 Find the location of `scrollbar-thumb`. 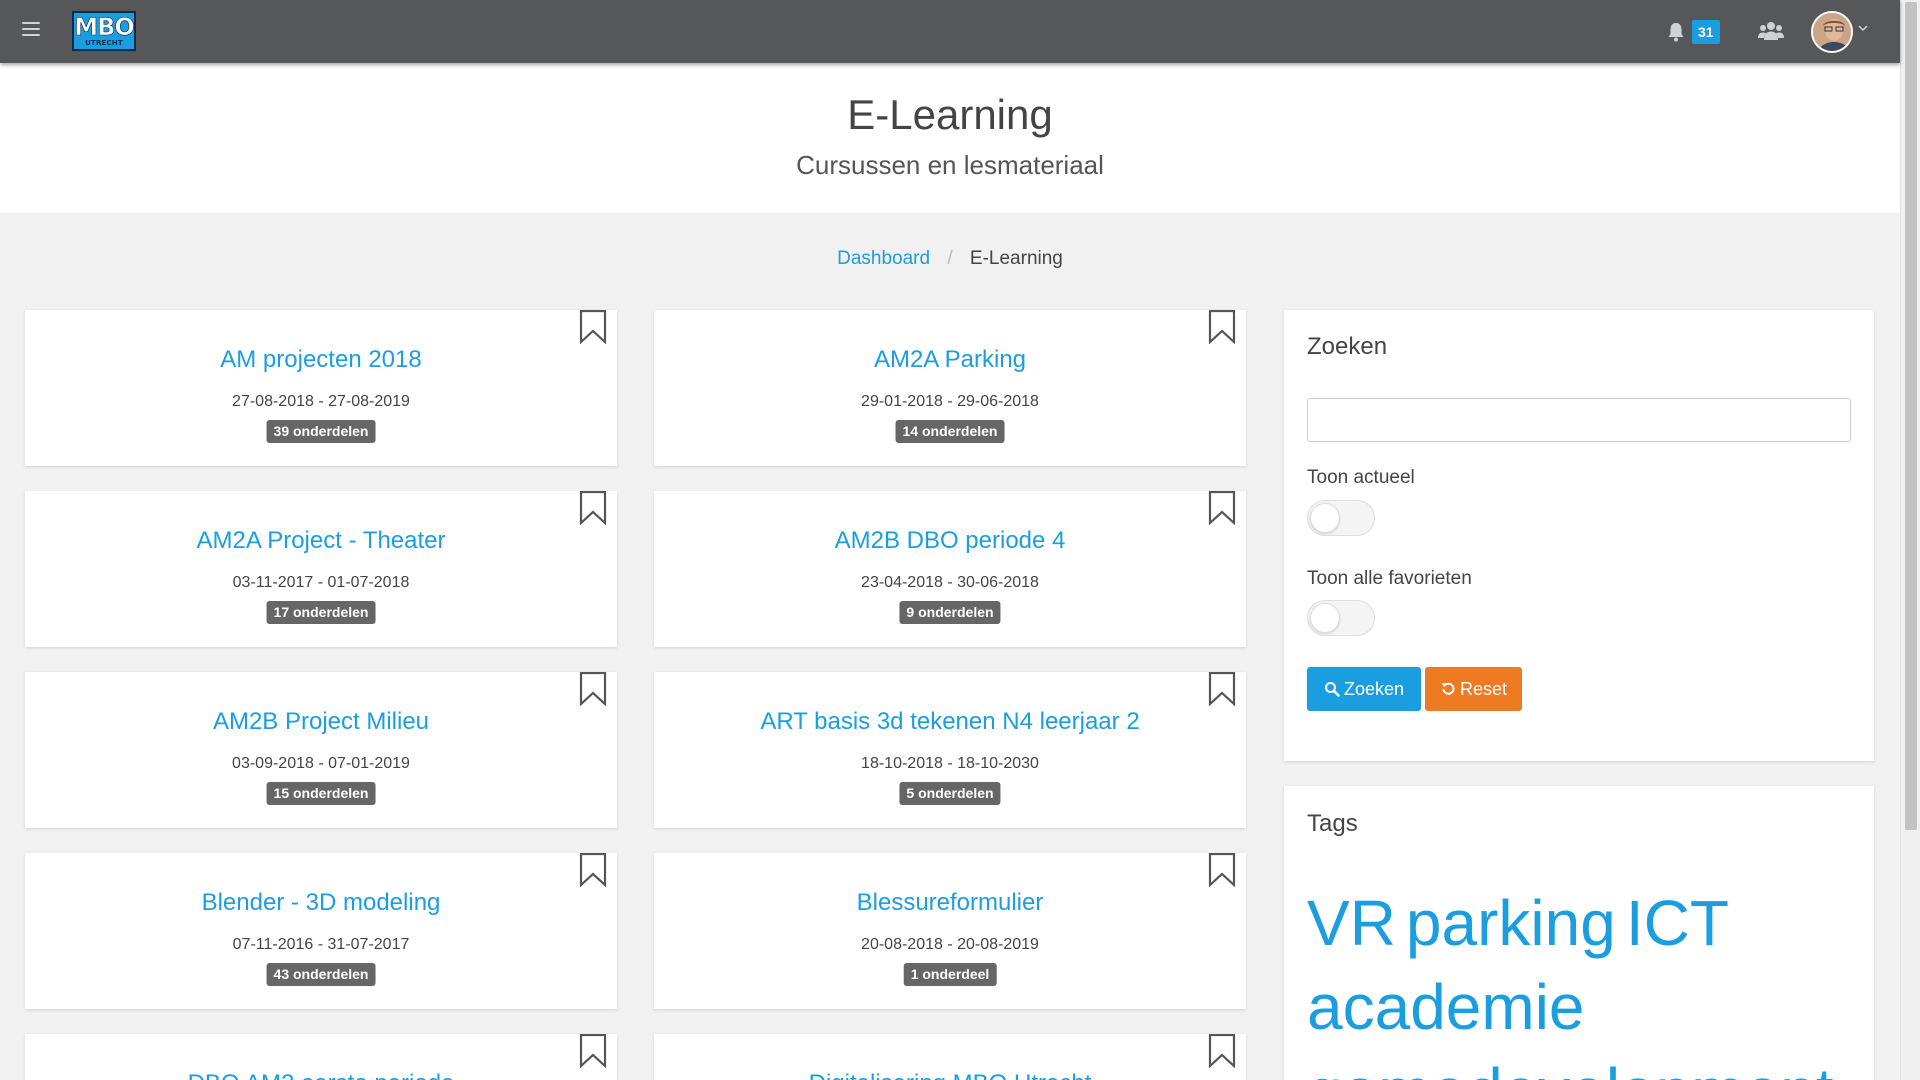

scrollbar-thumb is located at coordinates (1911, 416).